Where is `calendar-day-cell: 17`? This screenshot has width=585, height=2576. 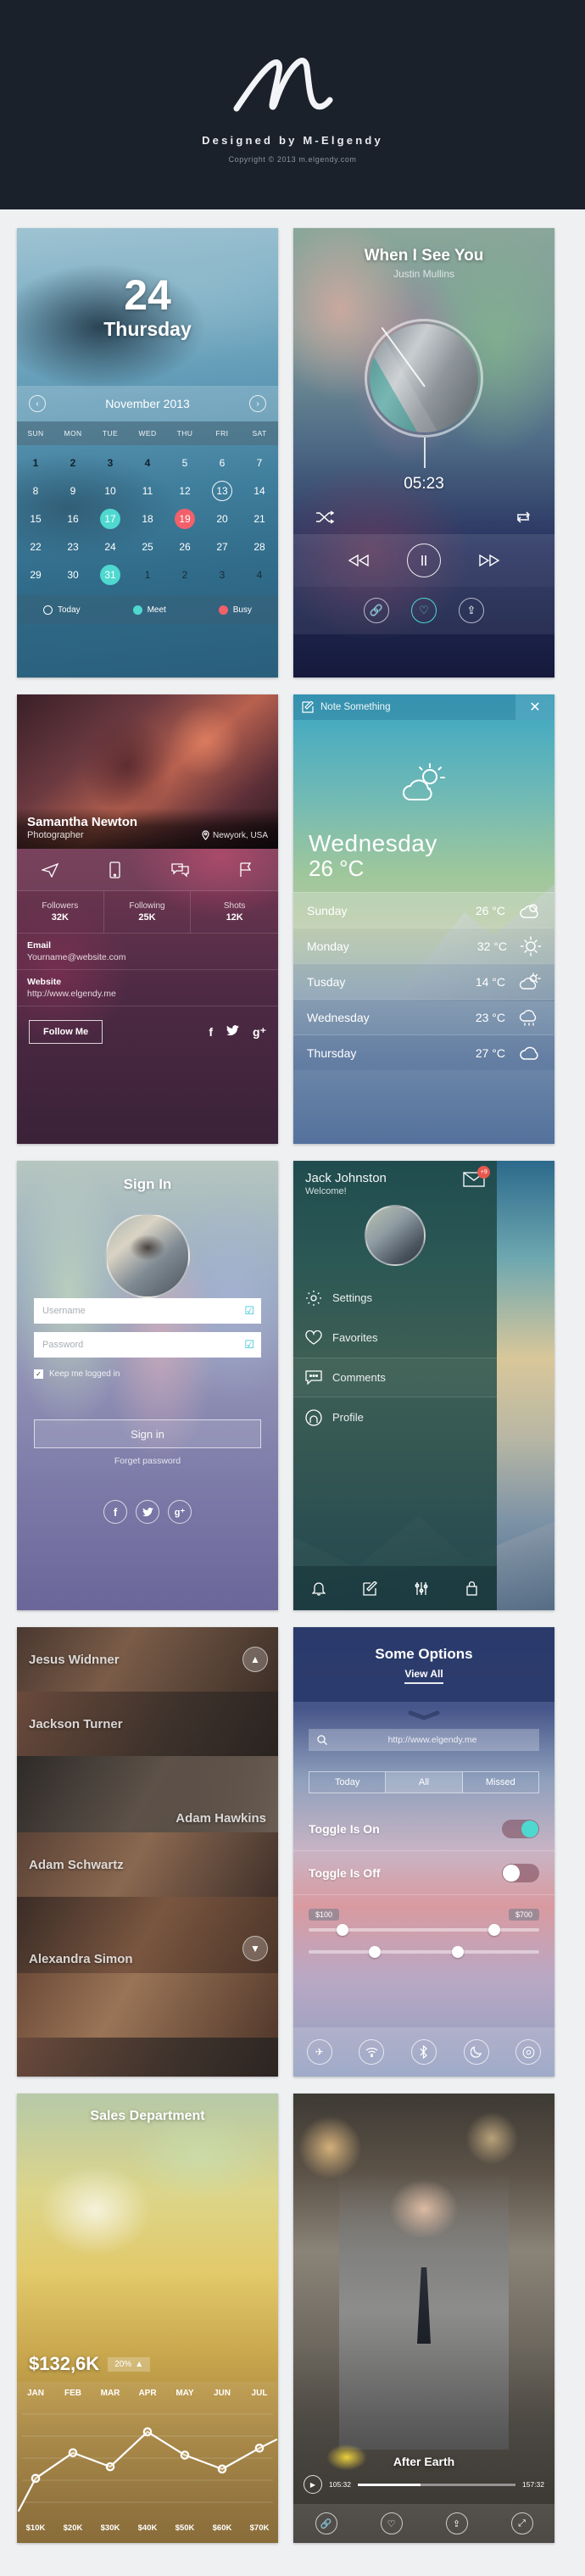
calendar-day-cell: 17 is located at coordinates (110, 518).